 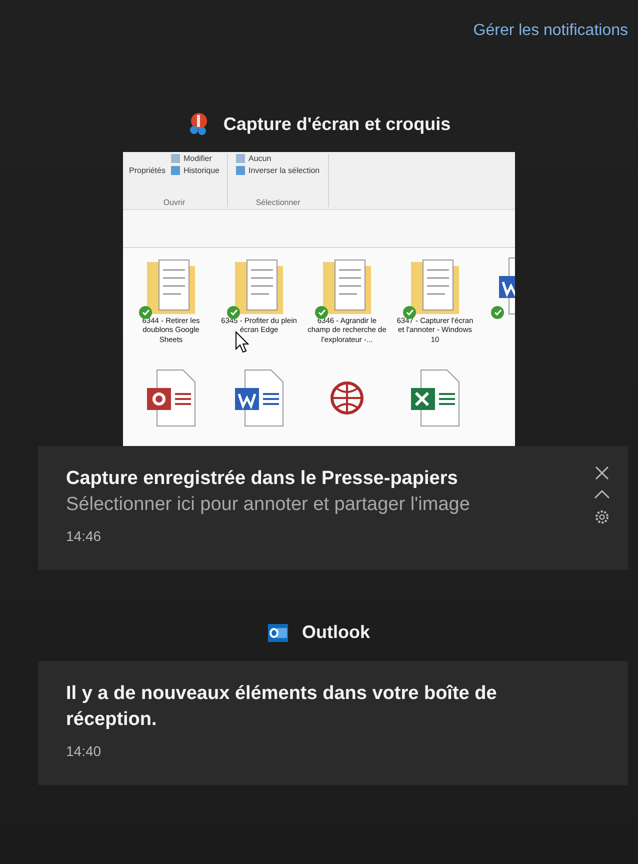 What do you see at coordinates (268, 504) in the screenshot?
I see `notification-body: Sélectionner ici pour annoter et partager l'image` at bounding box center [268, 504].